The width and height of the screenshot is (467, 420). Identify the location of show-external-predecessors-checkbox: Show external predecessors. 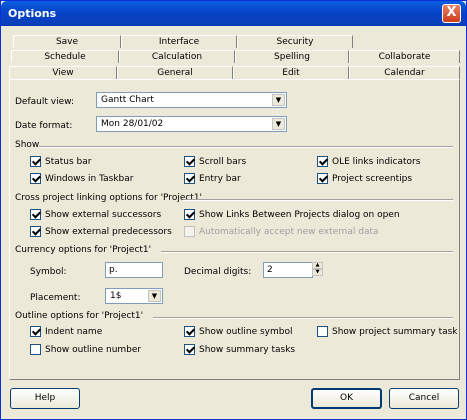
(101, 231).